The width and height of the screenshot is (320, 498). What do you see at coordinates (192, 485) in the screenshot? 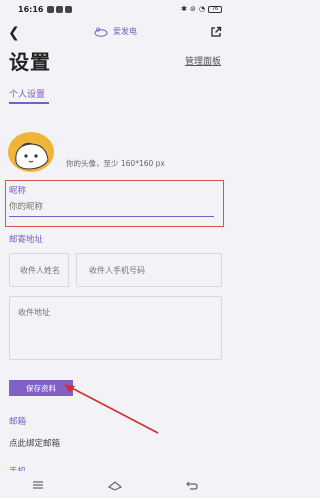
I see `back-nav-icon` at bounding box center [192, 485].